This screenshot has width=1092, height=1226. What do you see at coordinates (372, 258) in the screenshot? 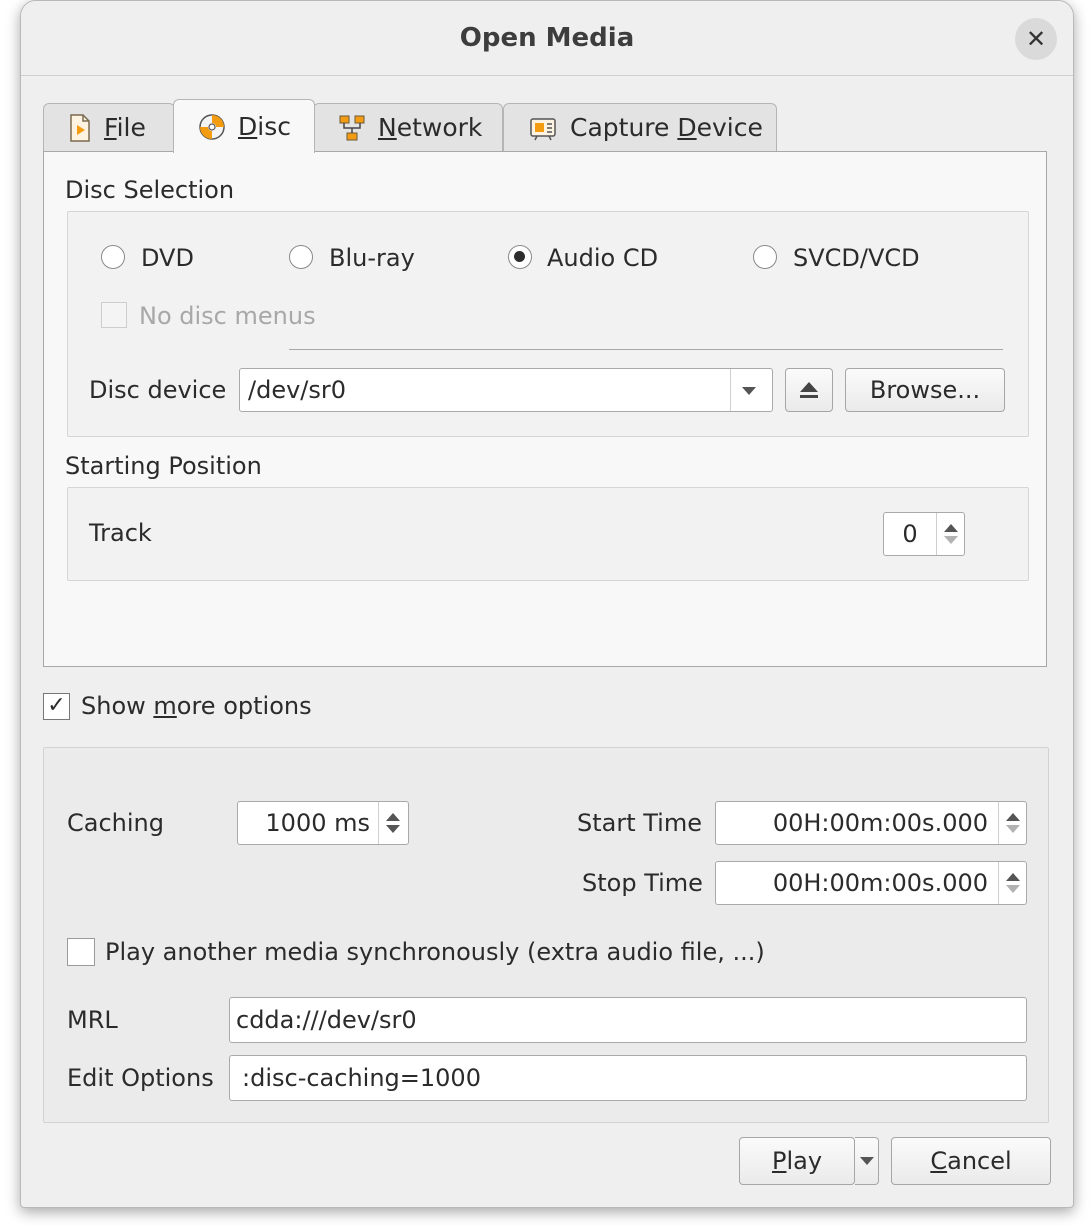
I see `radio-bluray-label: Blu-ray` at bounding box center [372, 258].